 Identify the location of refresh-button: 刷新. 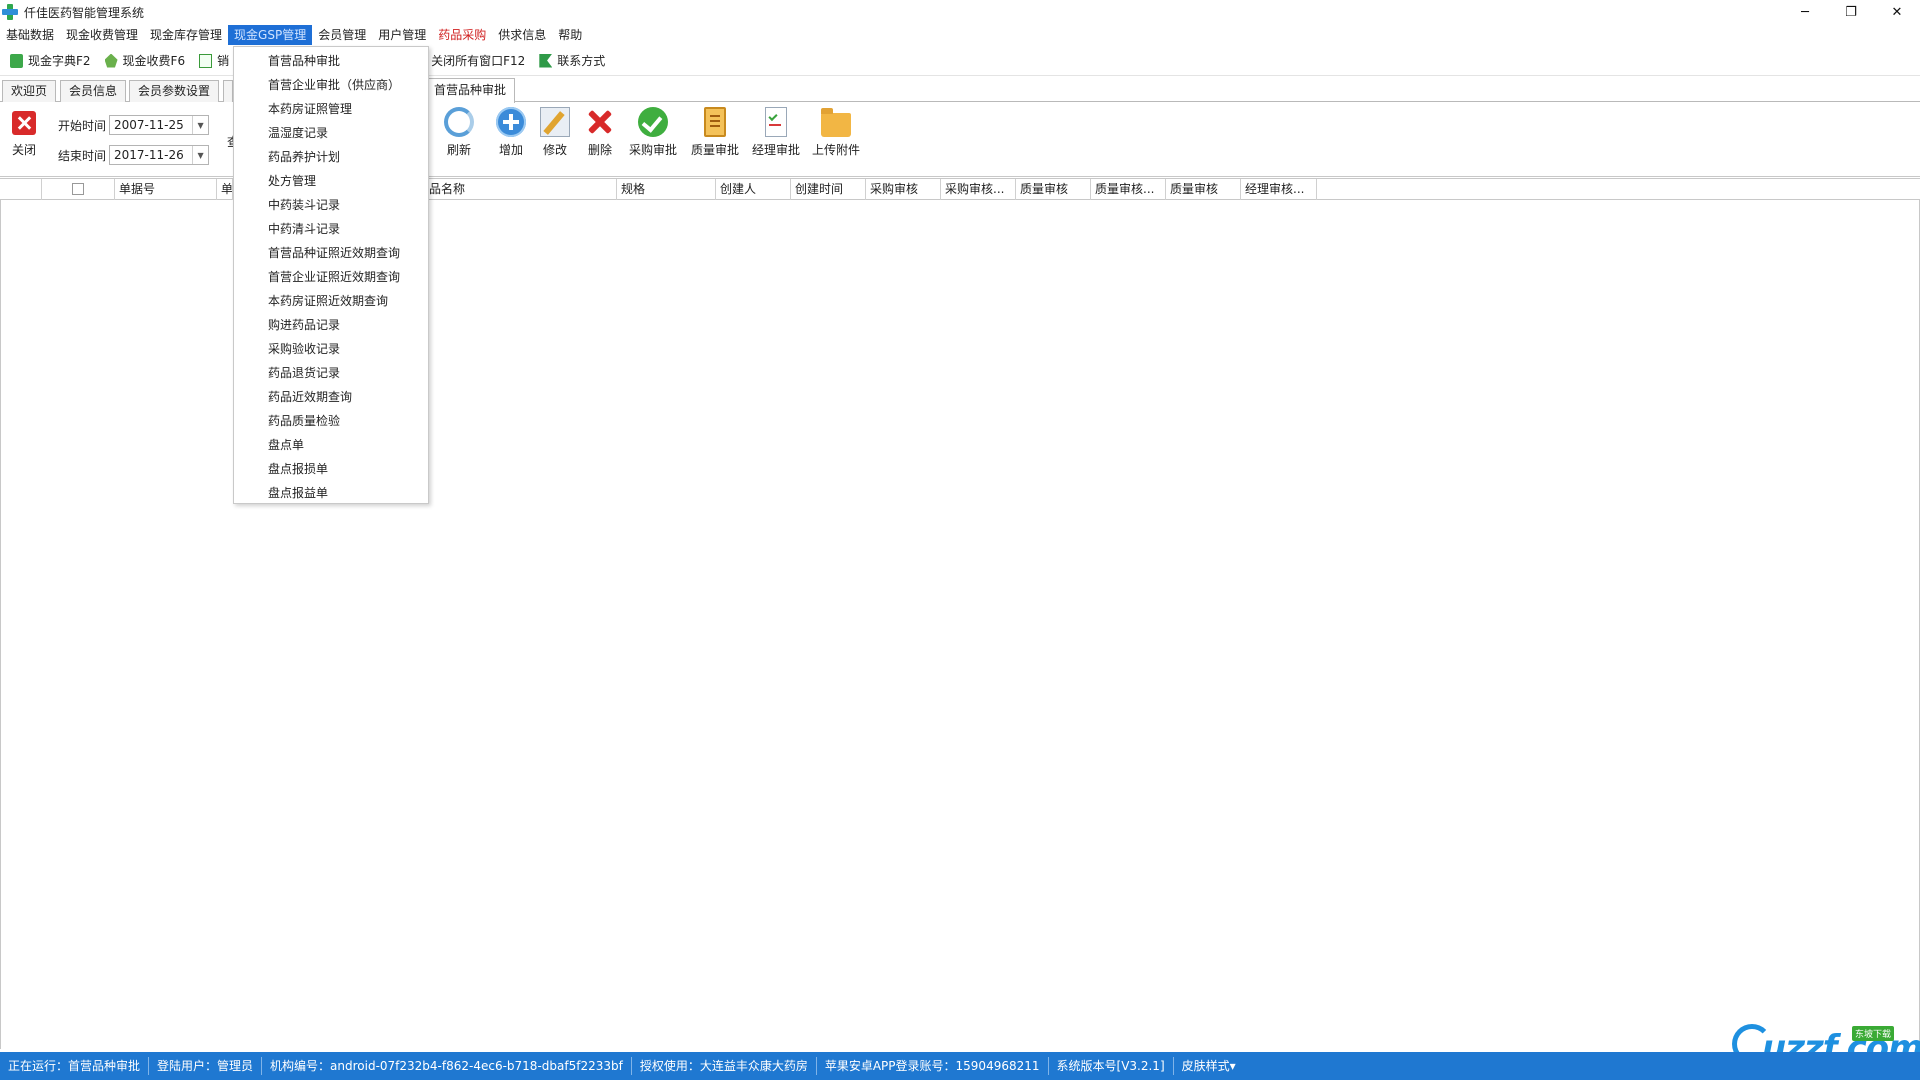
(459, 132).